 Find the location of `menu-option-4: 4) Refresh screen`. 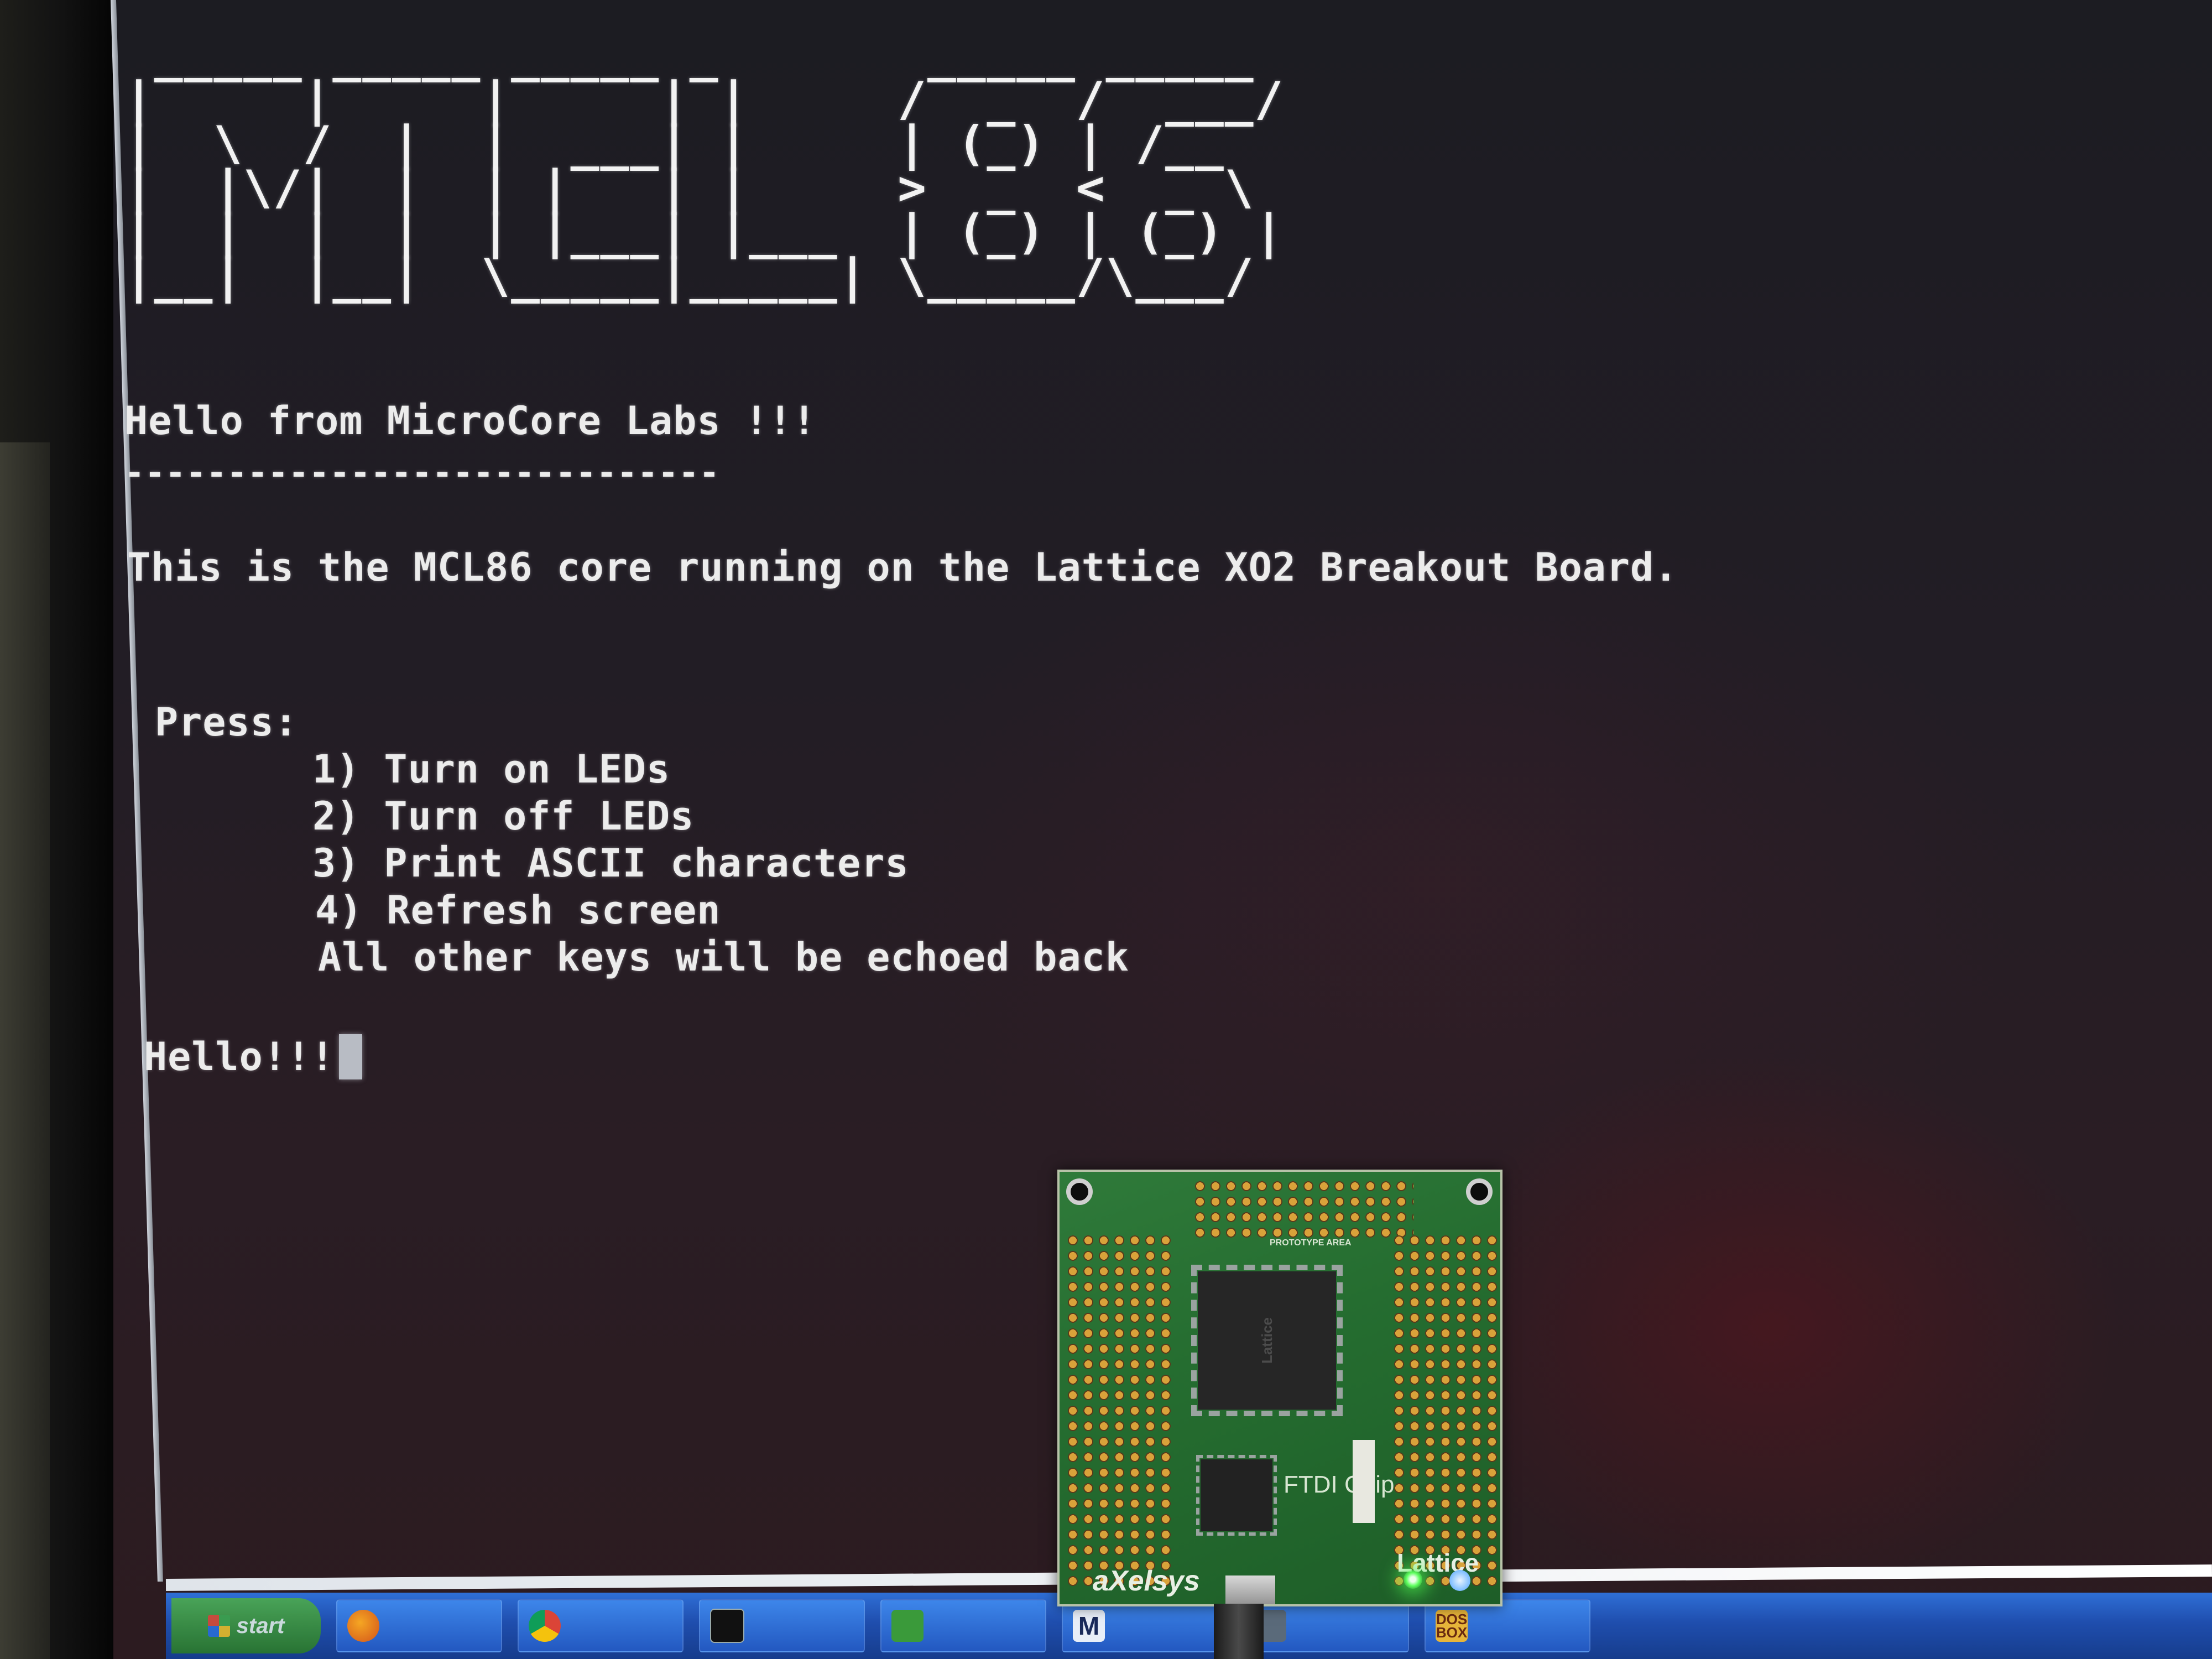

menu-option-4: 4) Refresh screen is located at coordinates (518, 911).